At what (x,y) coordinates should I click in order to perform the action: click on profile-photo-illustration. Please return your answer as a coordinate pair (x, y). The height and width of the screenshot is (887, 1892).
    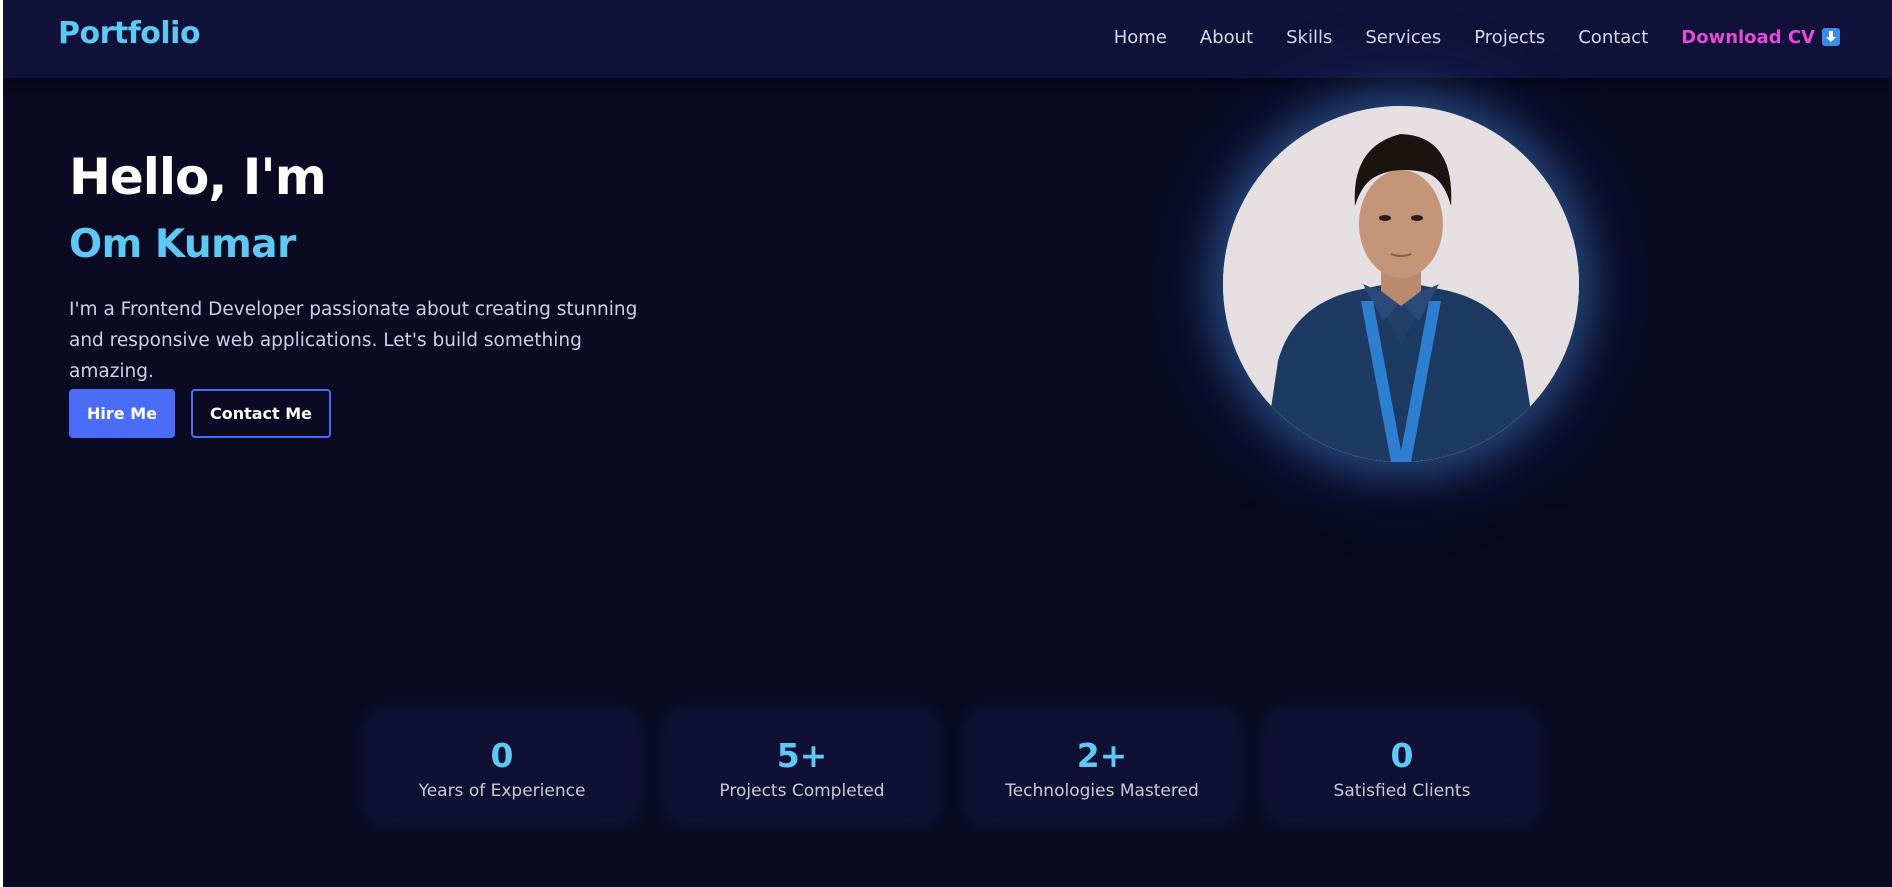
    Looking at the image, I should click on (1401, 284).